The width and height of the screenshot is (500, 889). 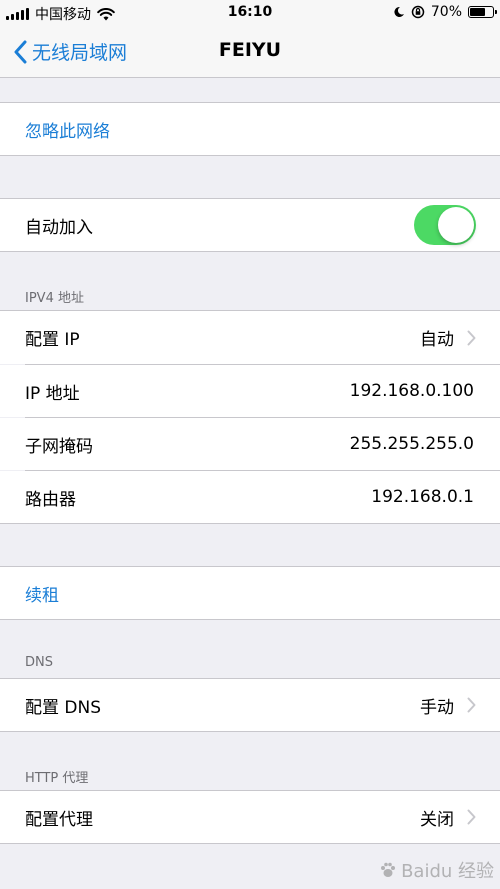 I want to click on watermark-text: Baidu 经验, so click(x=447, y=871).